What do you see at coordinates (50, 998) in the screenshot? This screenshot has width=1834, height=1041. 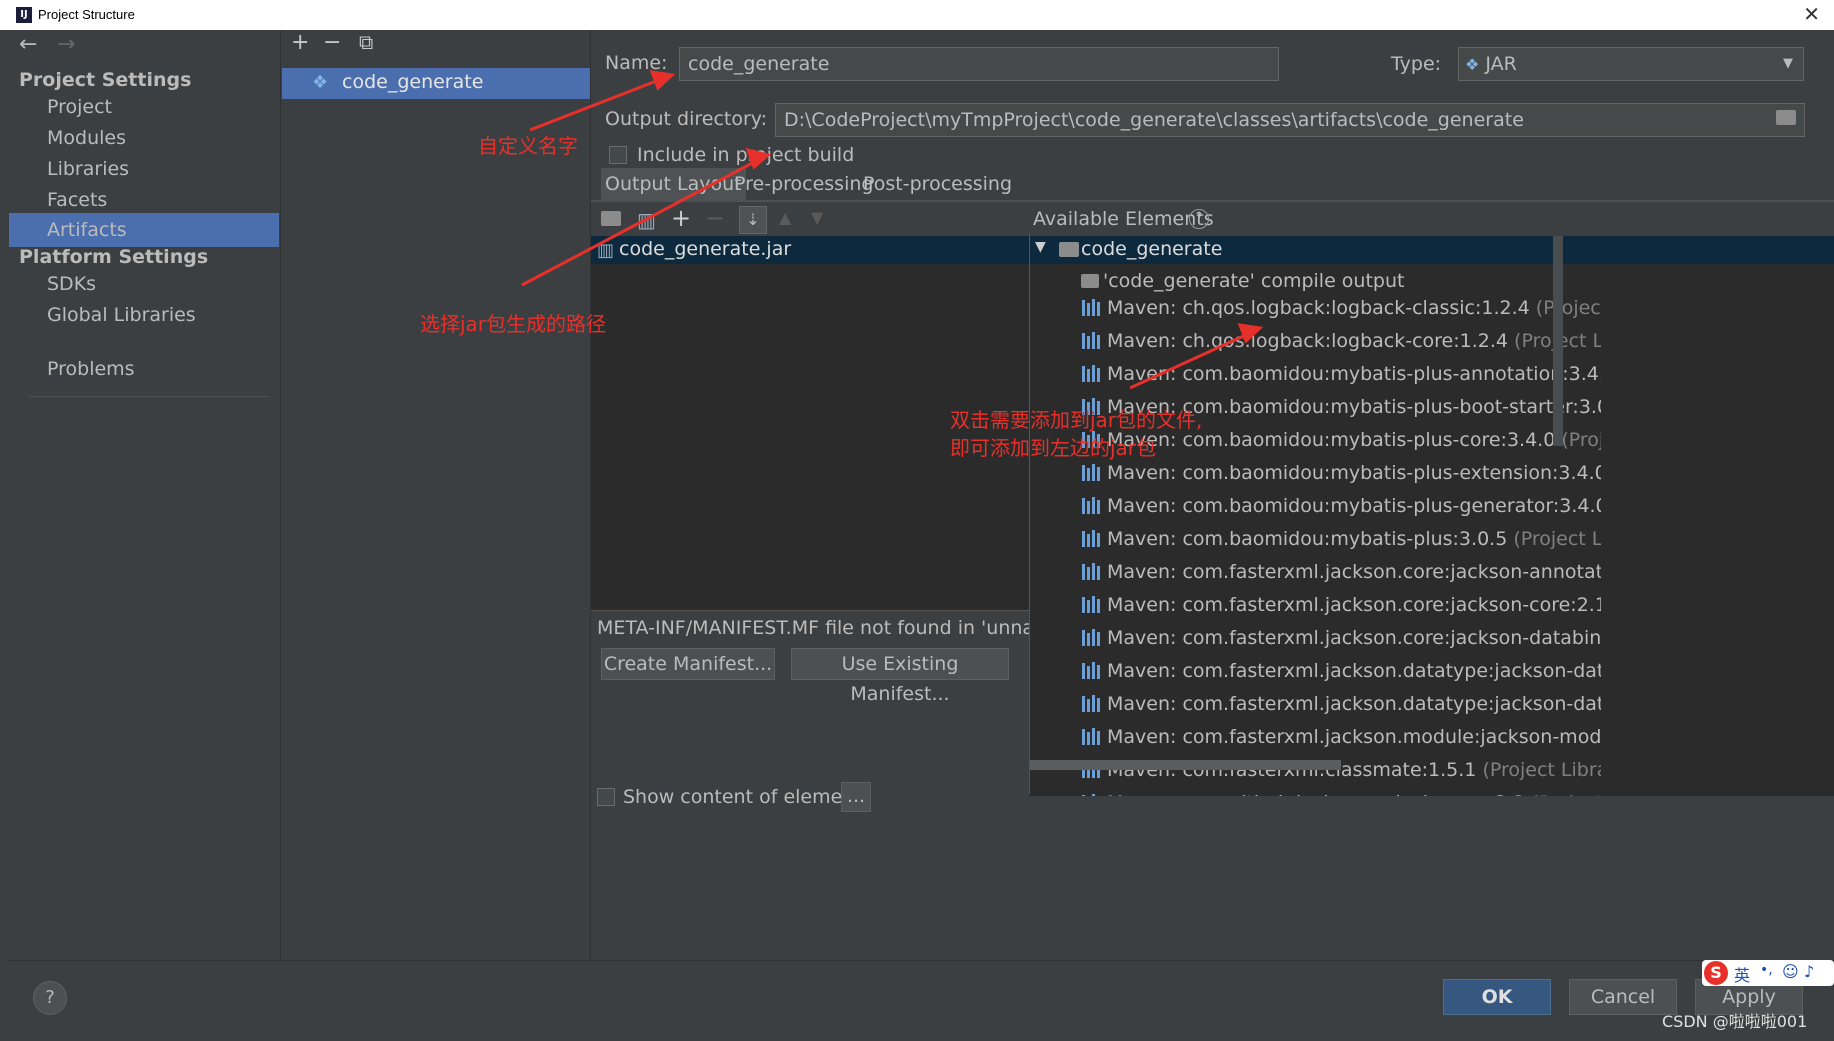 I see `help-button: ?` at bounding box center [50, 998].